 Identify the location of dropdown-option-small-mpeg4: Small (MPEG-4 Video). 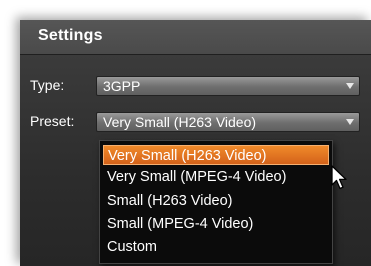
(178, 224).